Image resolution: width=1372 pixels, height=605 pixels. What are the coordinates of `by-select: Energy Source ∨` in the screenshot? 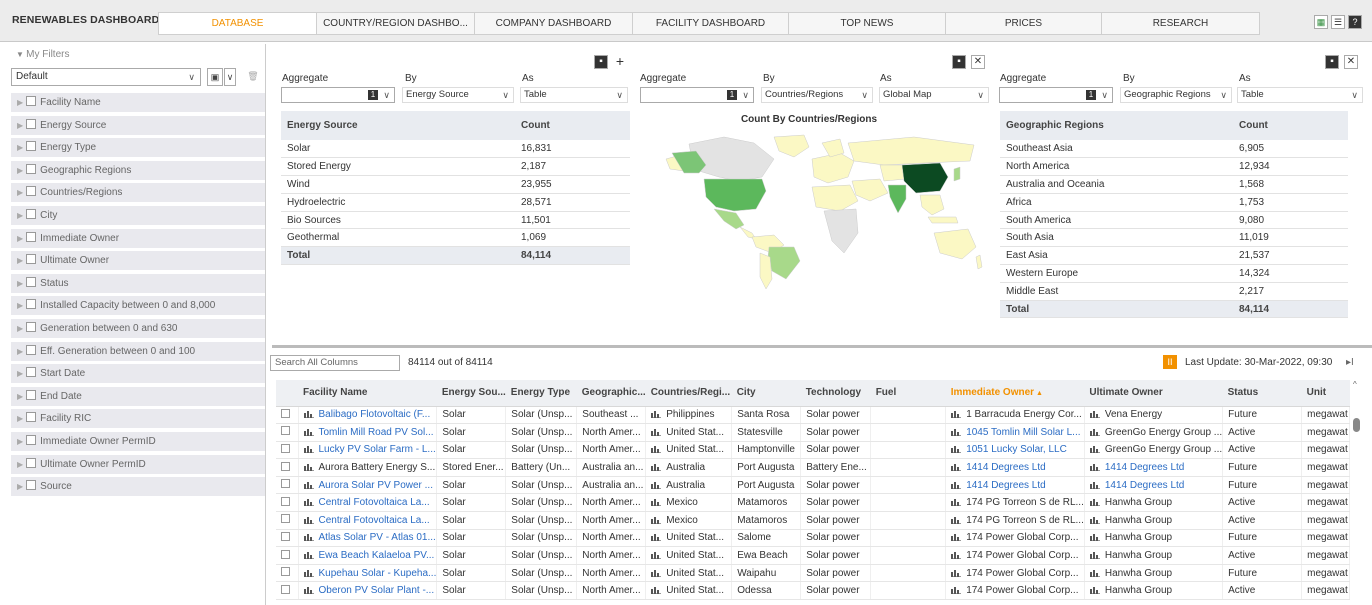 It's located at (458, 95).